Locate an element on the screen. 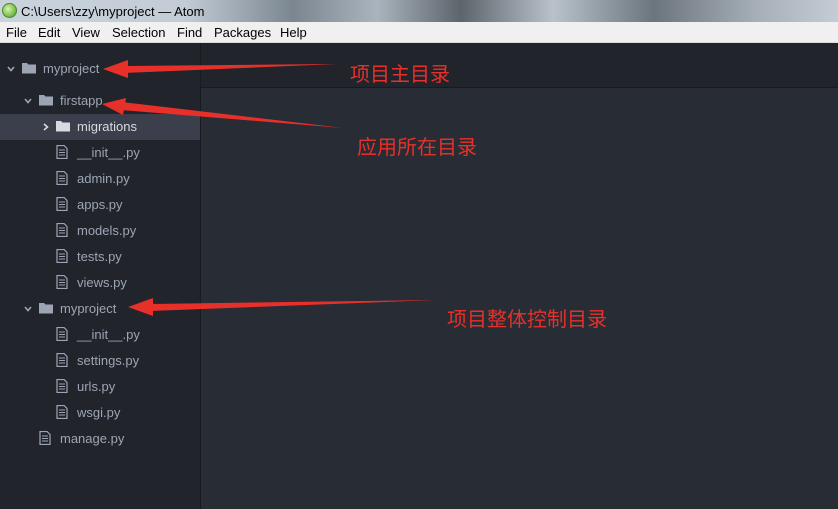  tree-item-file: models.py is located at coordinates (100, 231).